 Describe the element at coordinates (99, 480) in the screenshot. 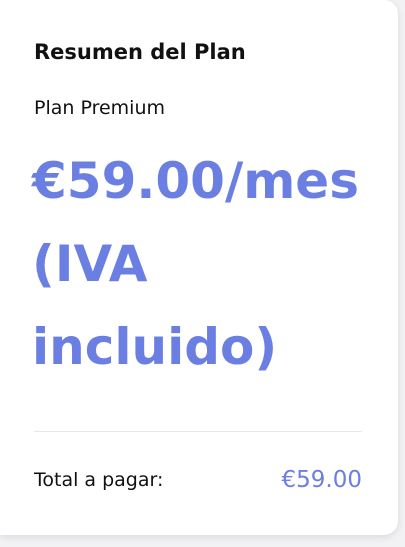

I see `total-label: Total a pagar:` at that location.